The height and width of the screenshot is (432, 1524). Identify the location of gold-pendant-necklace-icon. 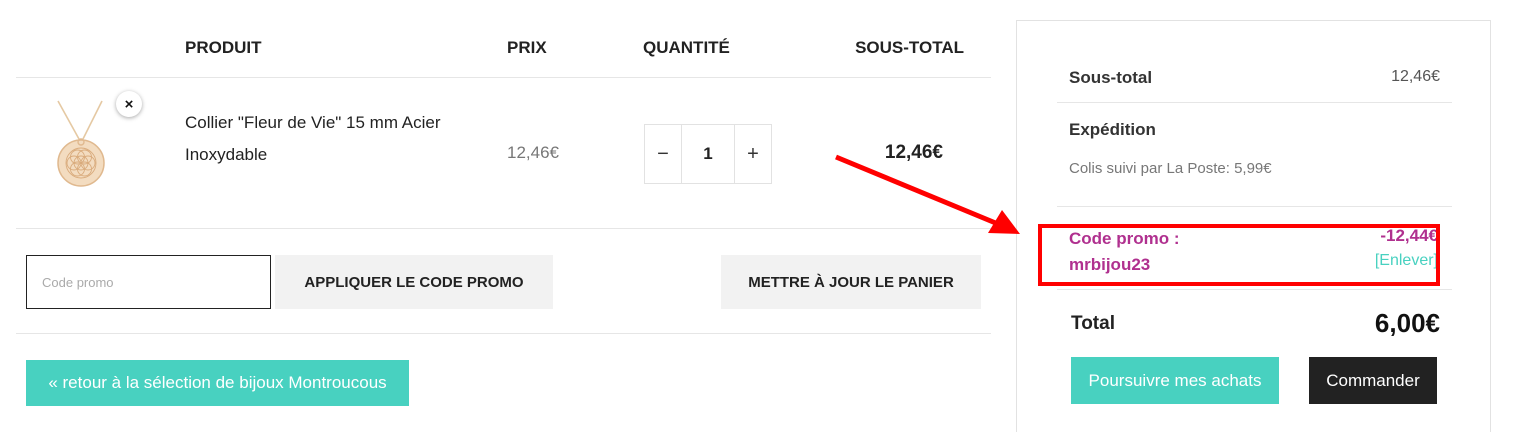
(81, 143).